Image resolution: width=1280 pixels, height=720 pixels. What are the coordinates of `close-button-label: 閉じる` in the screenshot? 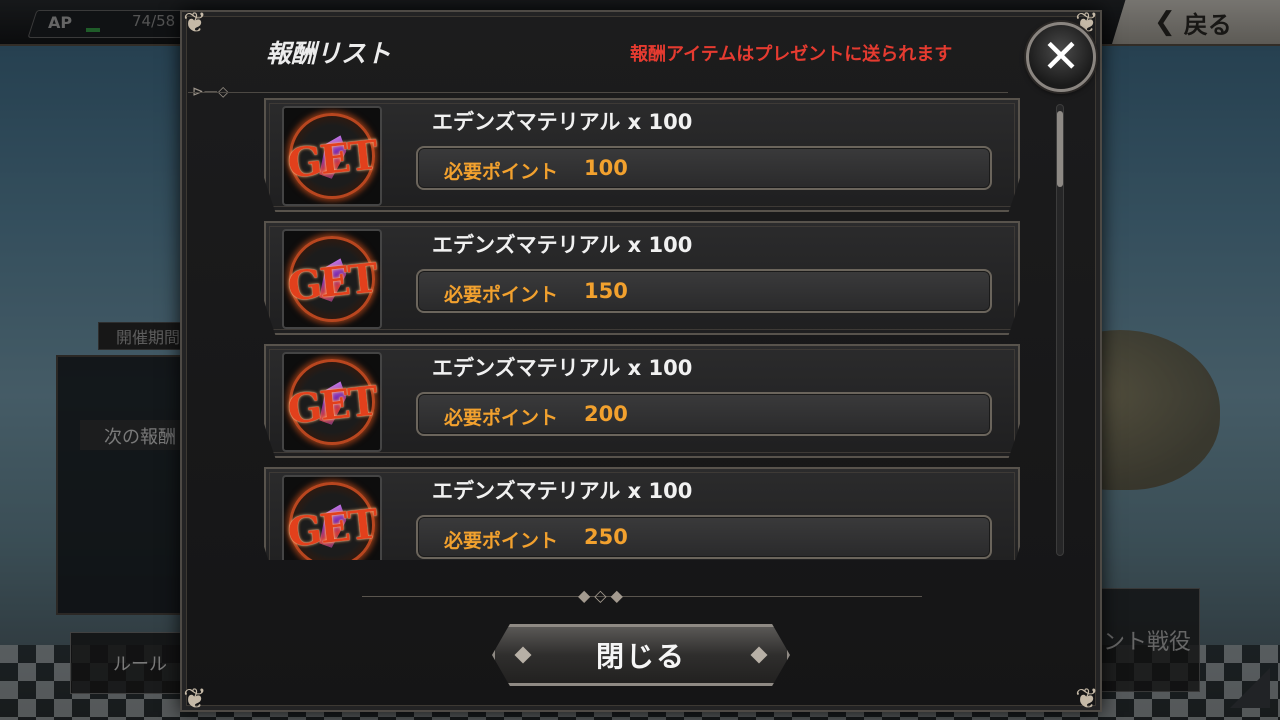 It's located at (640, 656).